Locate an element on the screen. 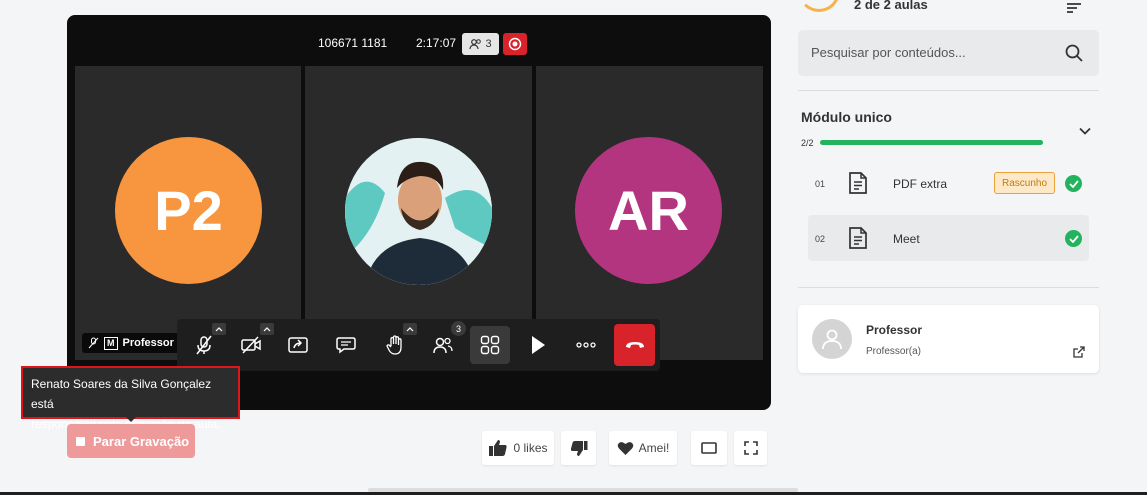 The width and height of the screenshot is (1147, 495). search-button is located at coordinates (1074, 55).